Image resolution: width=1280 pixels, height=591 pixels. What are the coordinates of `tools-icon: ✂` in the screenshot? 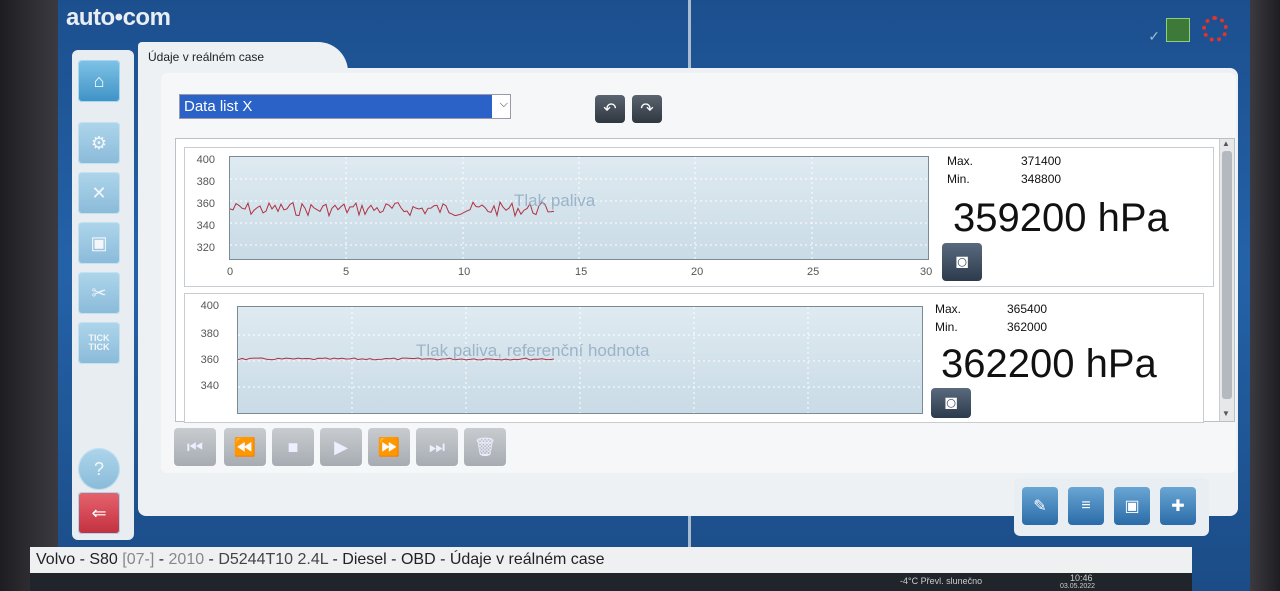 It's located at (99, 293).